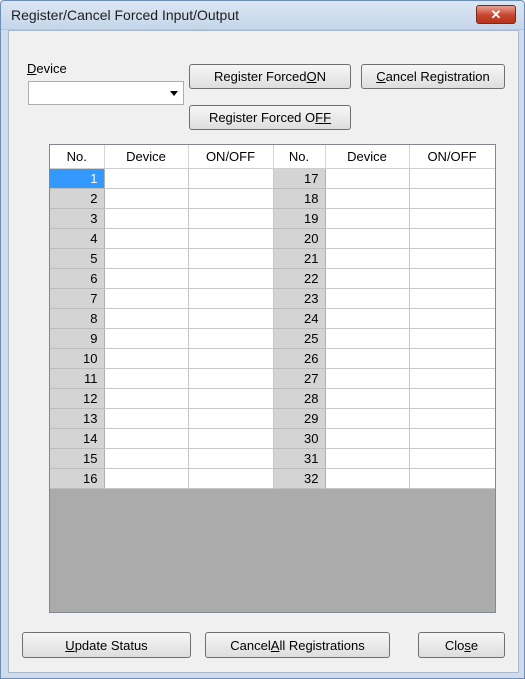 Image resolution: width=525 pixels, height=679 pixels. I want to click on table-row: 3 19, so click(272, 218).